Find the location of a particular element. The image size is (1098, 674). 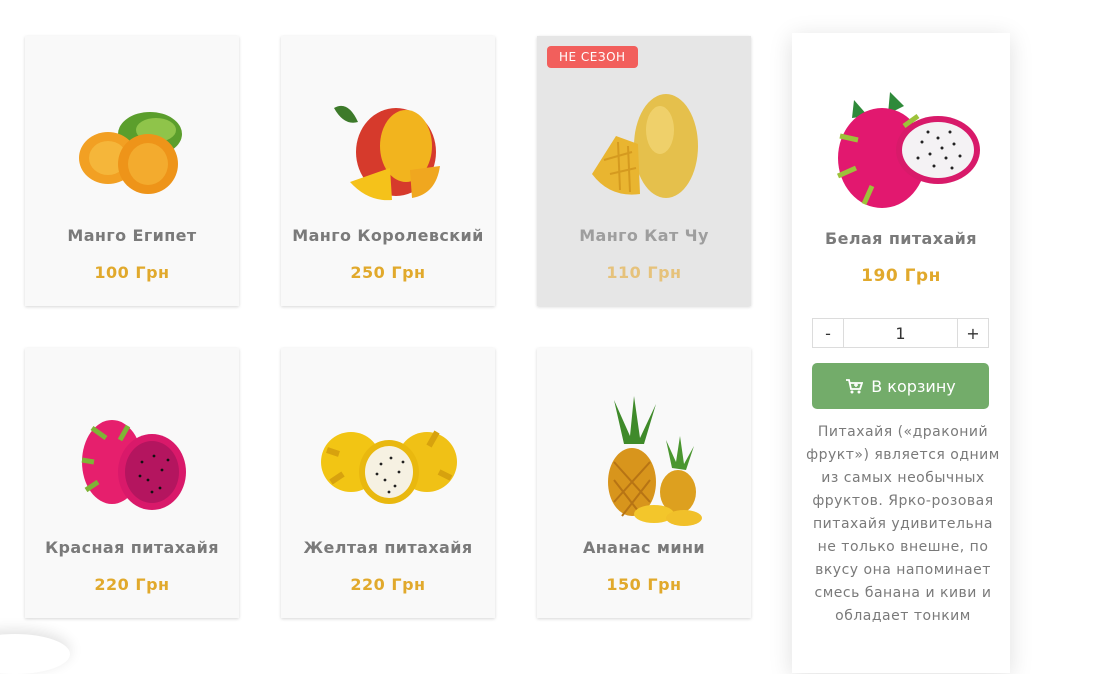

product-name: Желтая питахайя is located at coordinates (388, 547).